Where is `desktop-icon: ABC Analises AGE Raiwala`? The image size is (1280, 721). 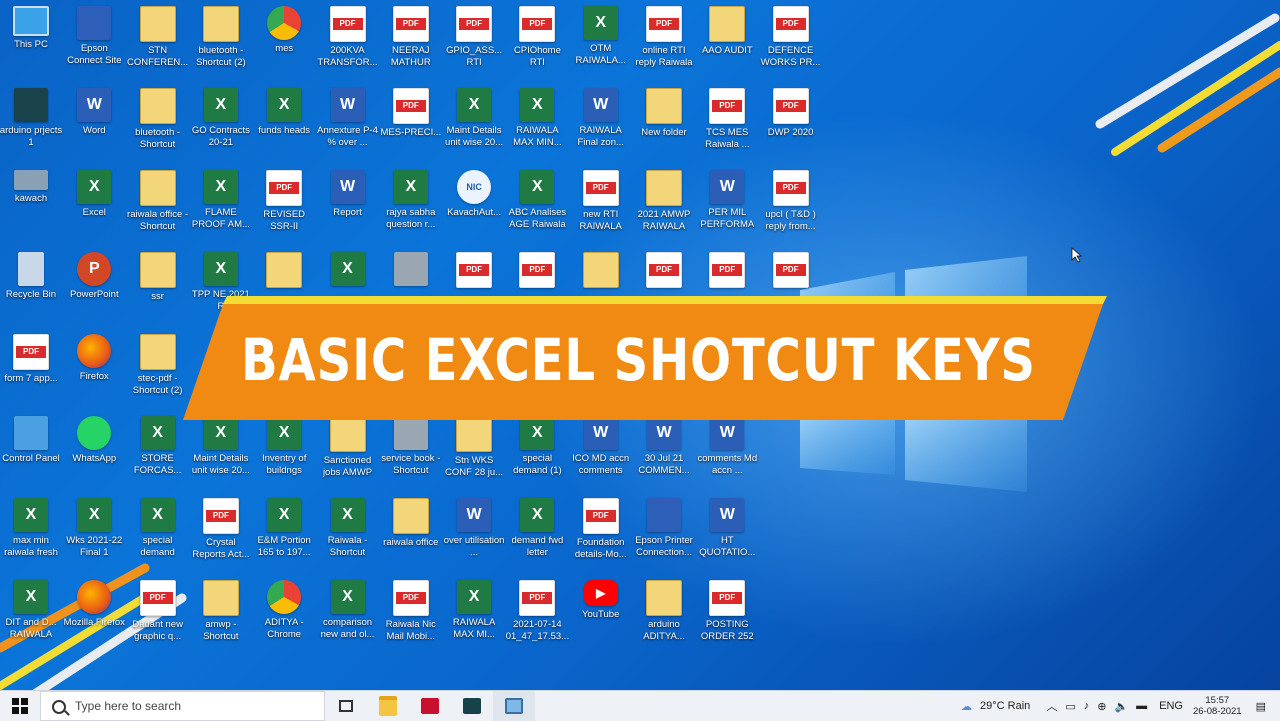
desktop-icon: ABC Analises AGE Raiwala is located at coordinates (537, 198).